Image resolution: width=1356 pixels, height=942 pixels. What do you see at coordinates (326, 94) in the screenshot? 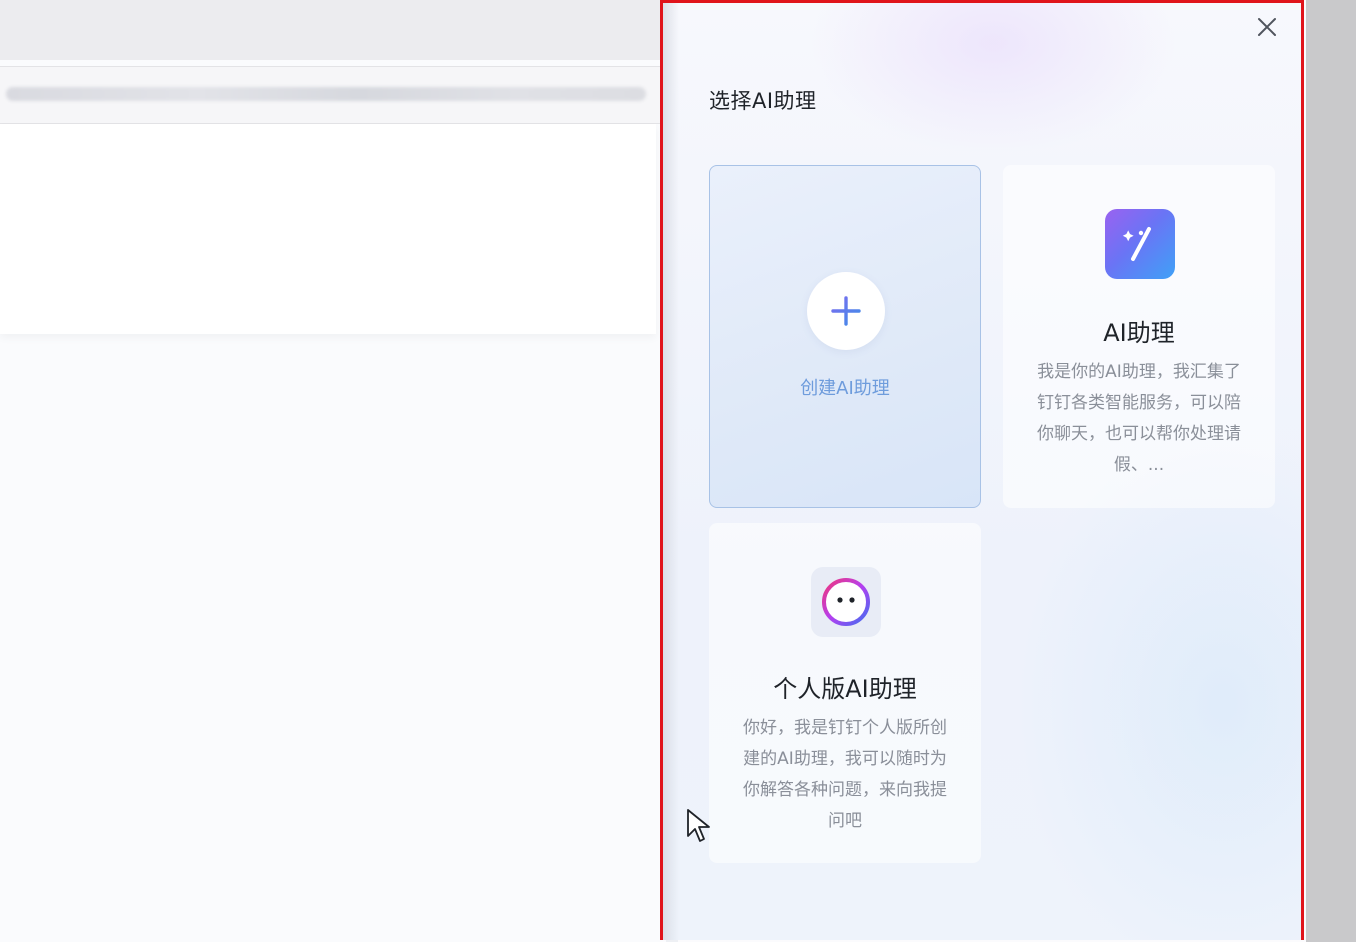
I see `blurred-text` at bounding box center [326, 94].